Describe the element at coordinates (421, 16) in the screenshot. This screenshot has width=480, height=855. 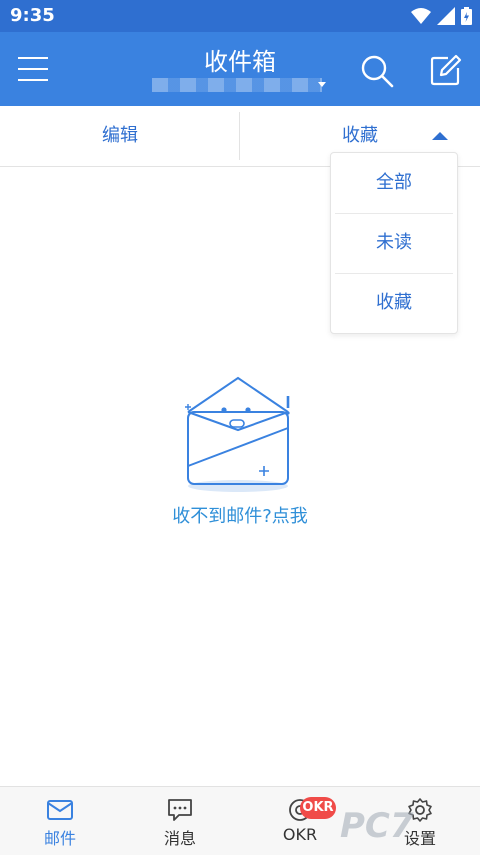
I see `wifi-icon` at that location.